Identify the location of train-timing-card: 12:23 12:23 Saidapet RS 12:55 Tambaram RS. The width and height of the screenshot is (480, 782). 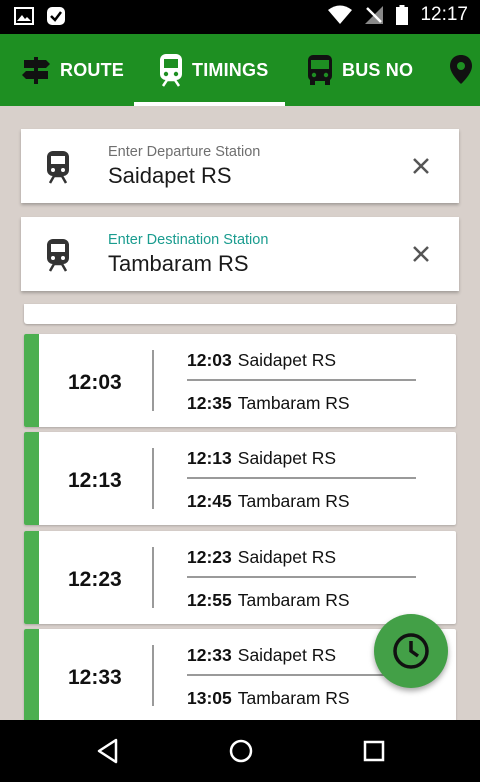
(240, 577).